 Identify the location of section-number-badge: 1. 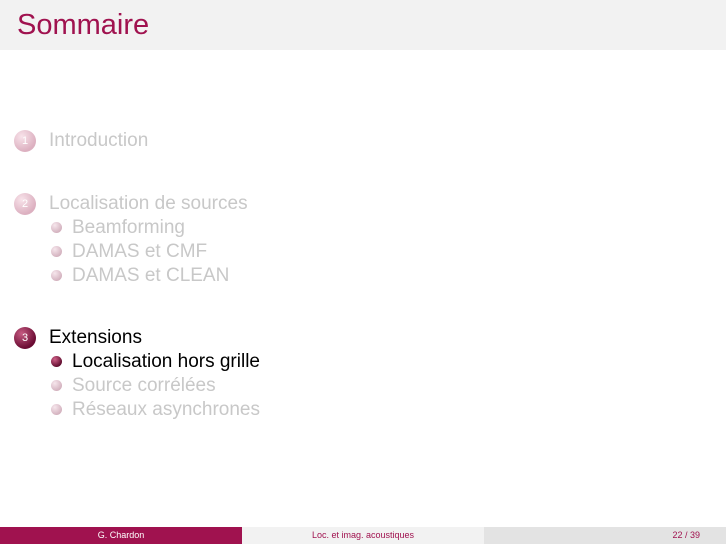
(25, 141).